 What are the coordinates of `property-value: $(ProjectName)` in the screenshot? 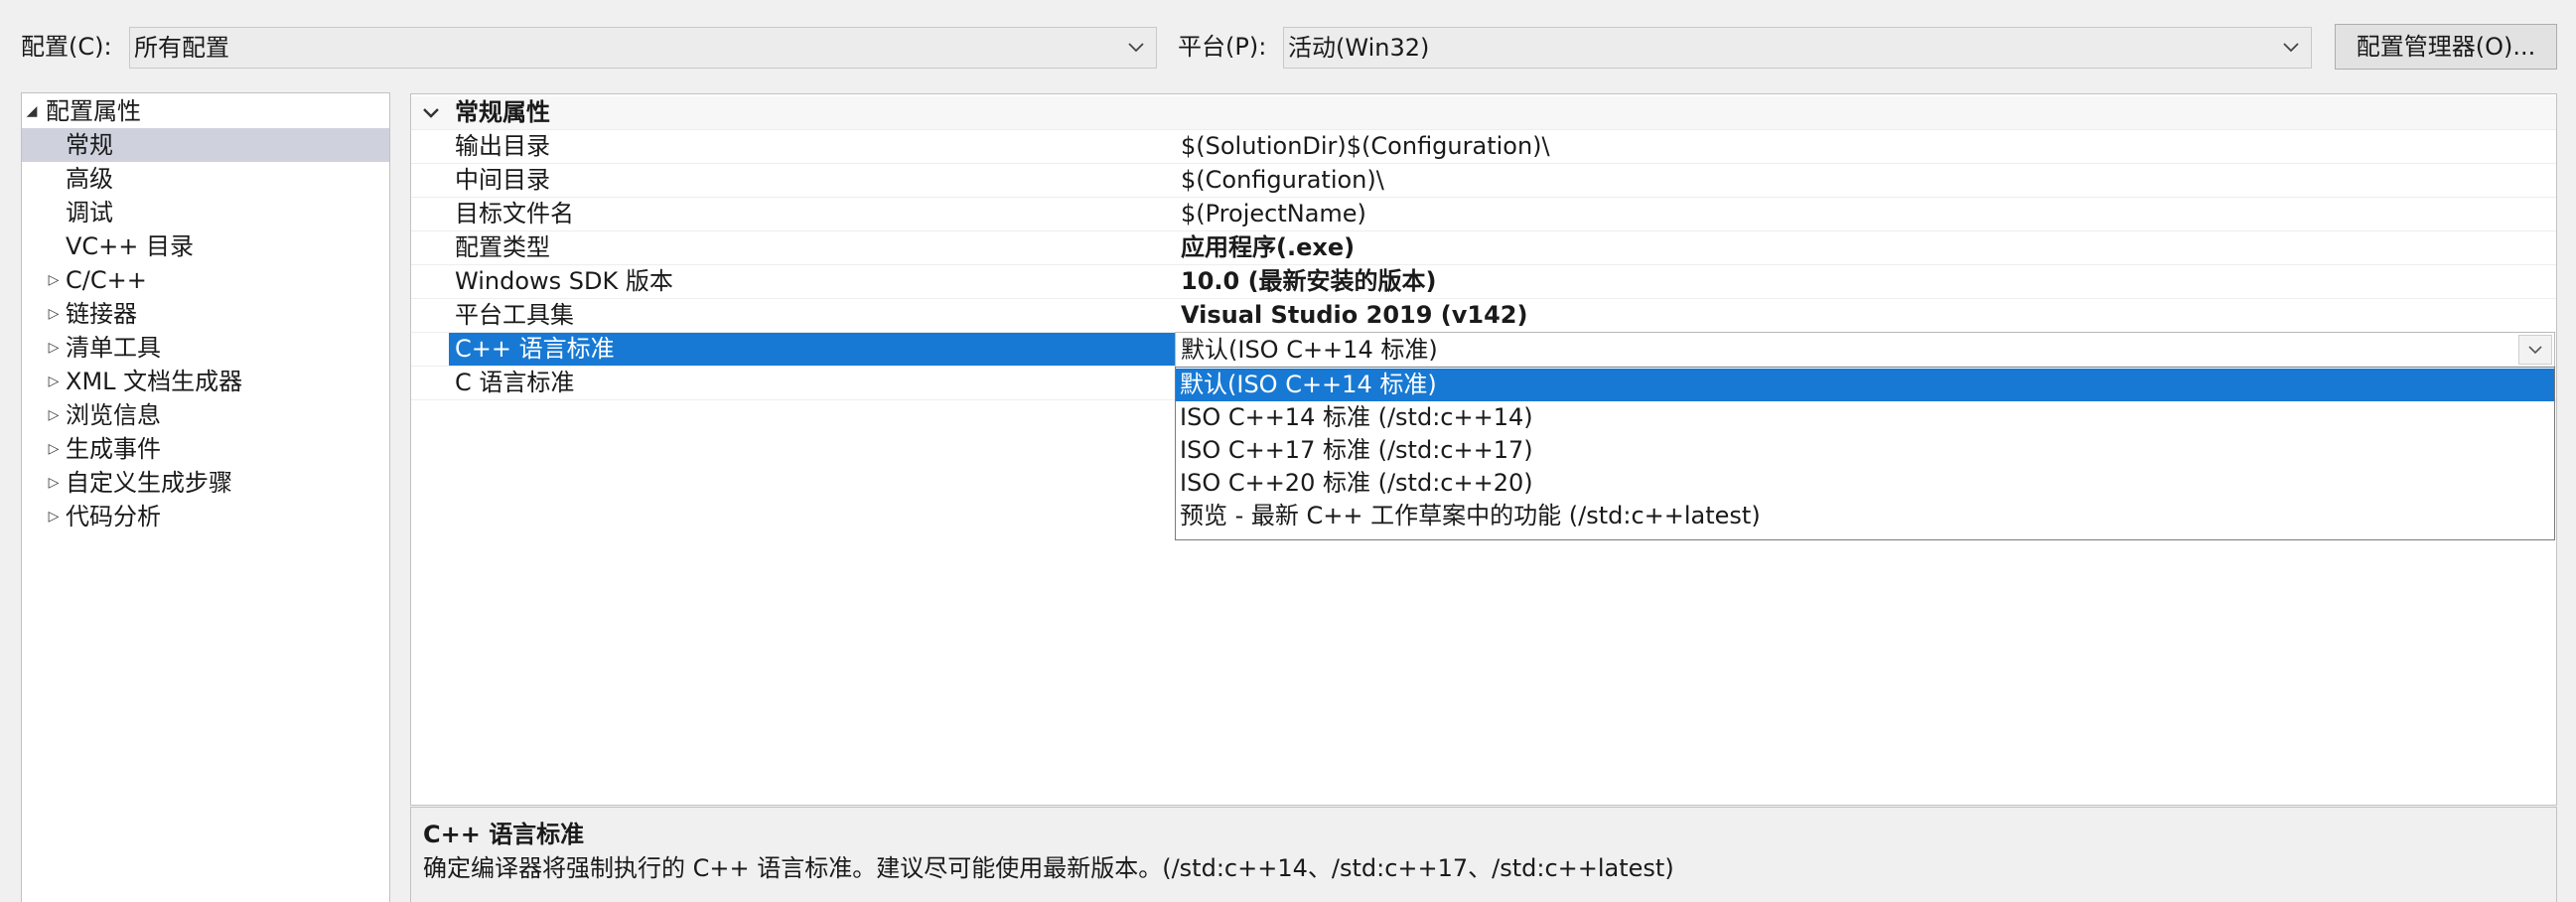 It's located at (1274, 214).